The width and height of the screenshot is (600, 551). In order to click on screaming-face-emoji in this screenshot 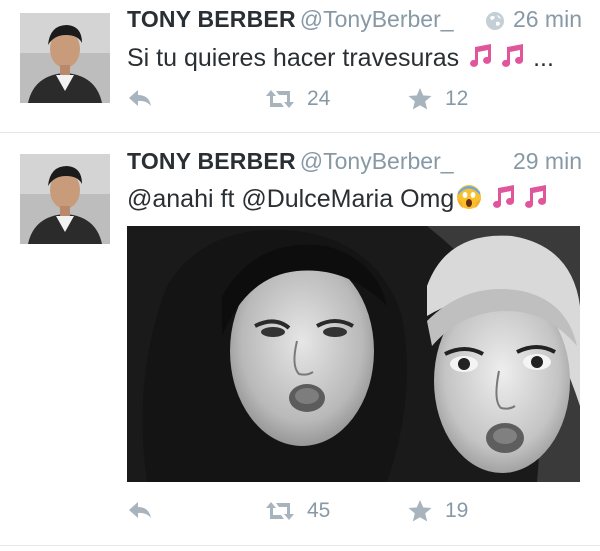, I will do `click(469, 200)`.